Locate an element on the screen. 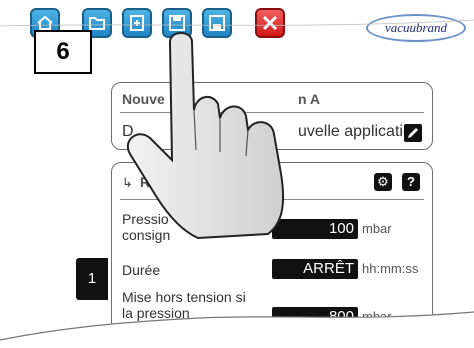 The height and width of the screenshot is (348, 474). param-label-pressure: Pressio consign is located at coordinates (146, 227).